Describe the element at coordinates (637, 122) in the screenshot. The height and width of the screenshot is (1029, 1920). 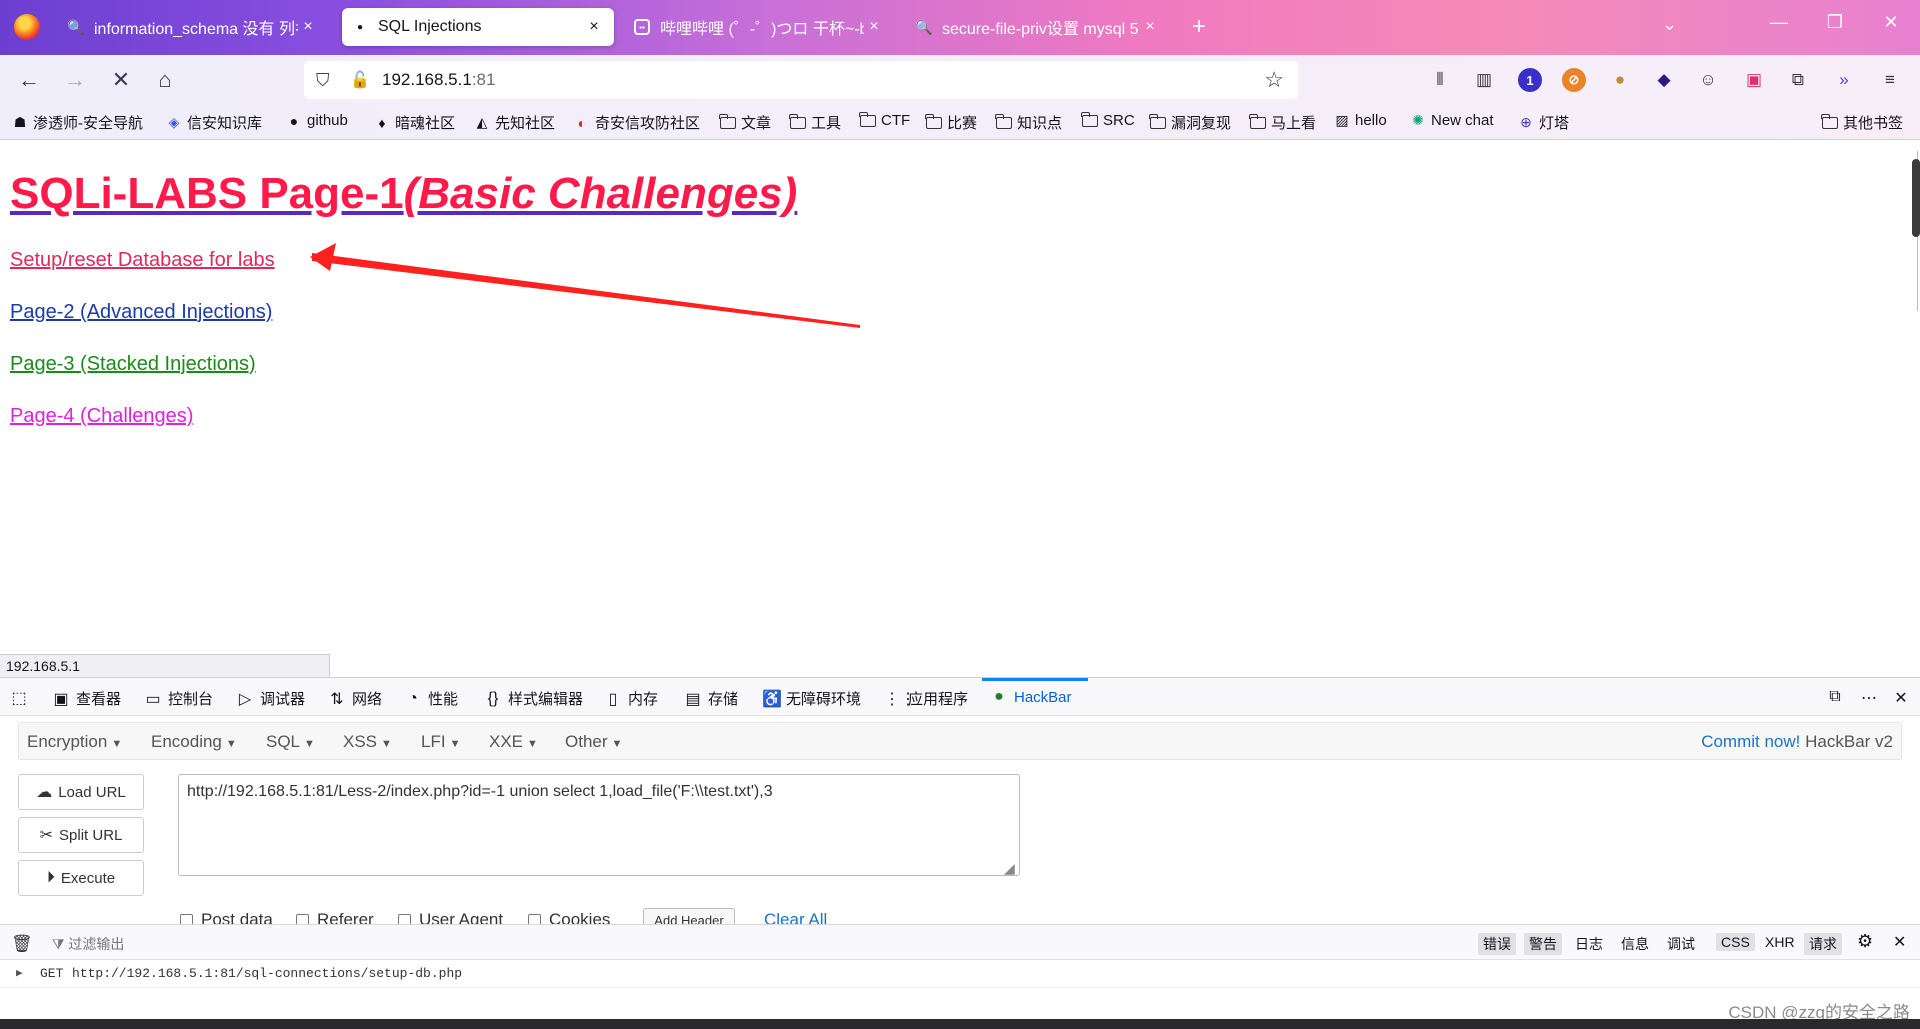
I see `bookmark-item: ◐ 奇安信攻防社区` at that location.